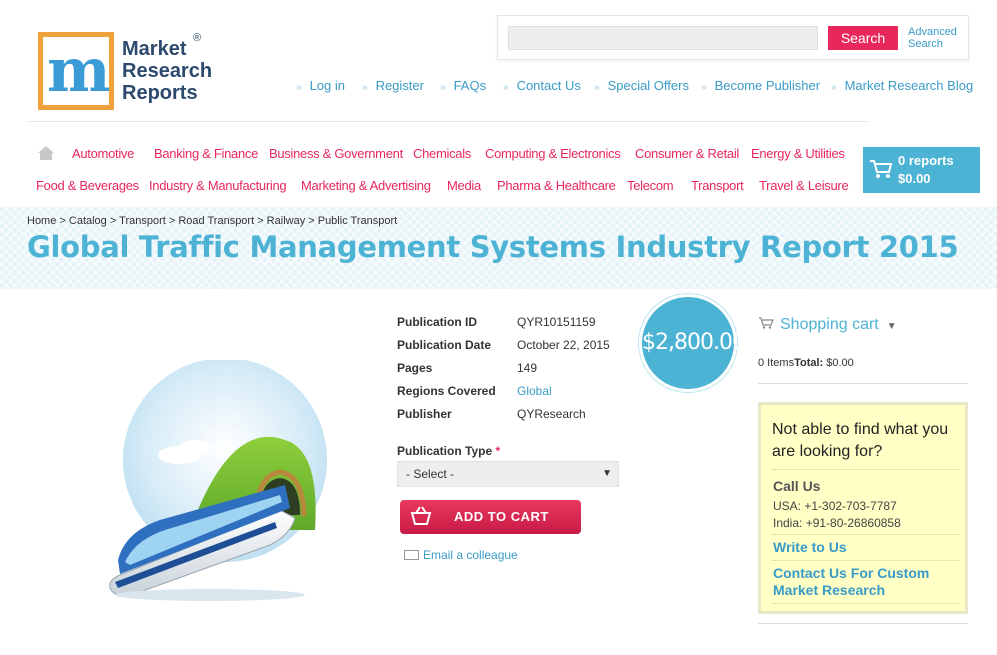 This screenshot has width=997, height=655. What do you see at coordinates (103, 153) in the screenshot?
I see `cat-automotive: Automotive` at bounding box center [103, 153].